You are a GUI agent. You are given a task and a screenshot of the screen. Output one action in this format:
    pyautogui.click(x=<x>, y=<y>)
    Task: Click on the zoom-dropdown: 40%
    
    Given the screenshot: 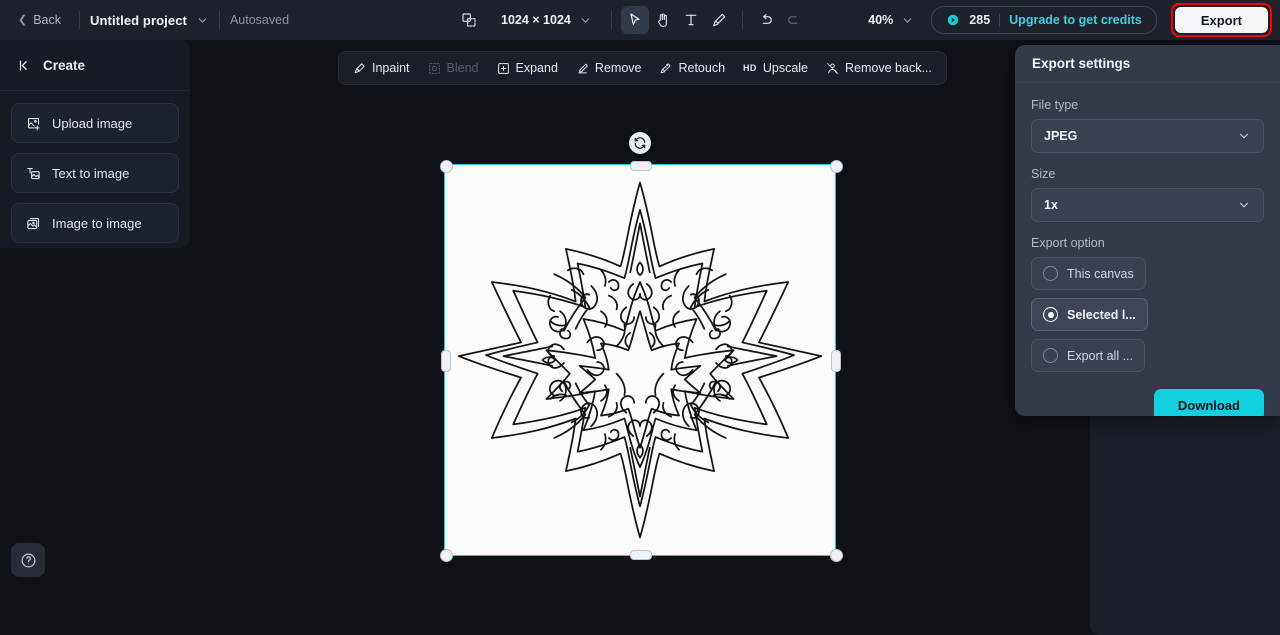 What is the action you would take?
    pyautogui.click(x=891, y=20)
    